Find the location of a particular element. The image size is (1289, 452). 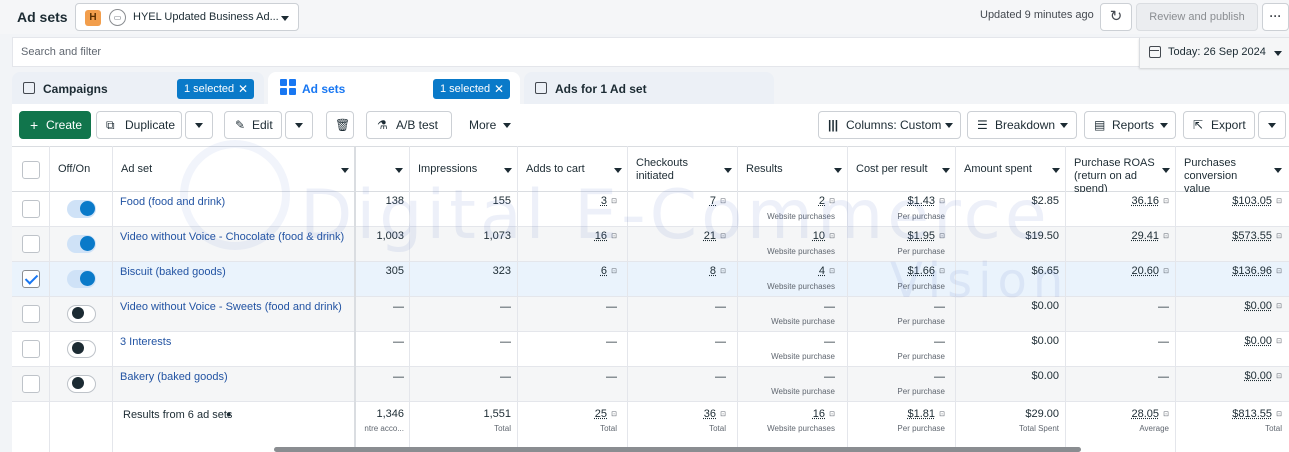

checkouts-value: 36 is located at coordinates (710, 414).